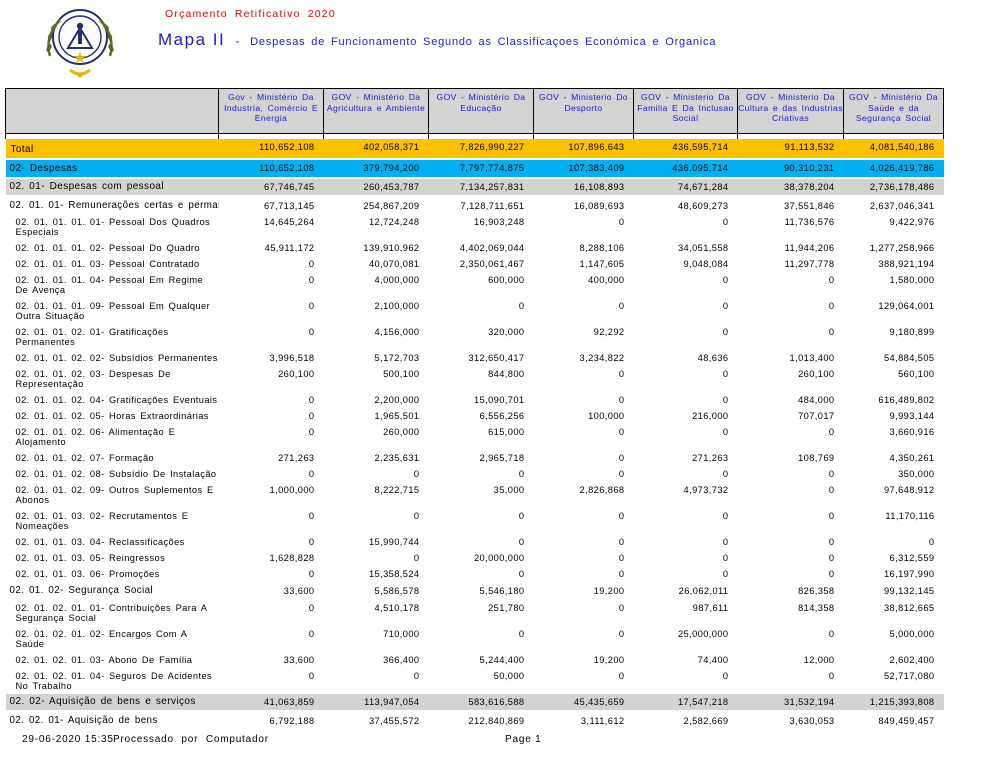  What do you see at coordinates (397, 489) in the screenshot?
I see `cell-value: 8,222,715` at bounding box center [397, 489].